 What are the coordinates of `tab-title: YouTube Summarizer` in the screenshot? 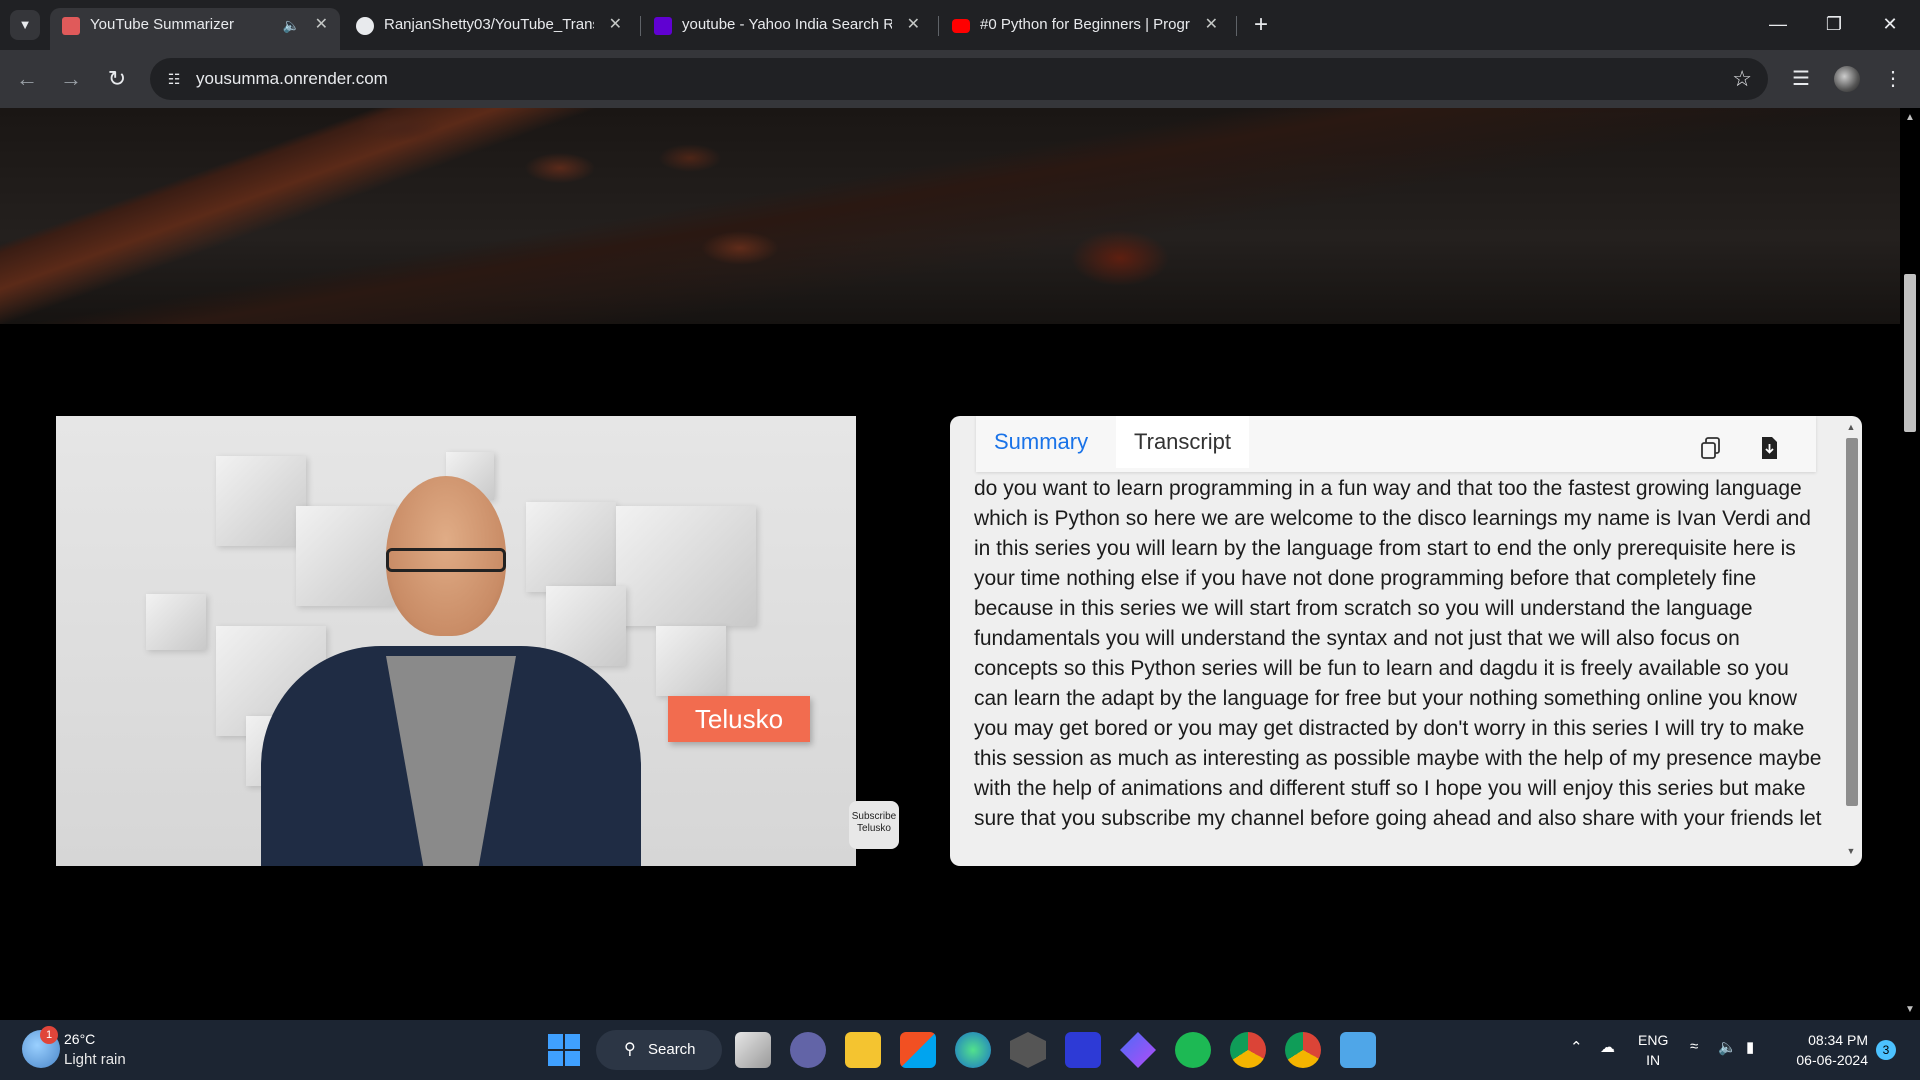 It's located at (162, 24).